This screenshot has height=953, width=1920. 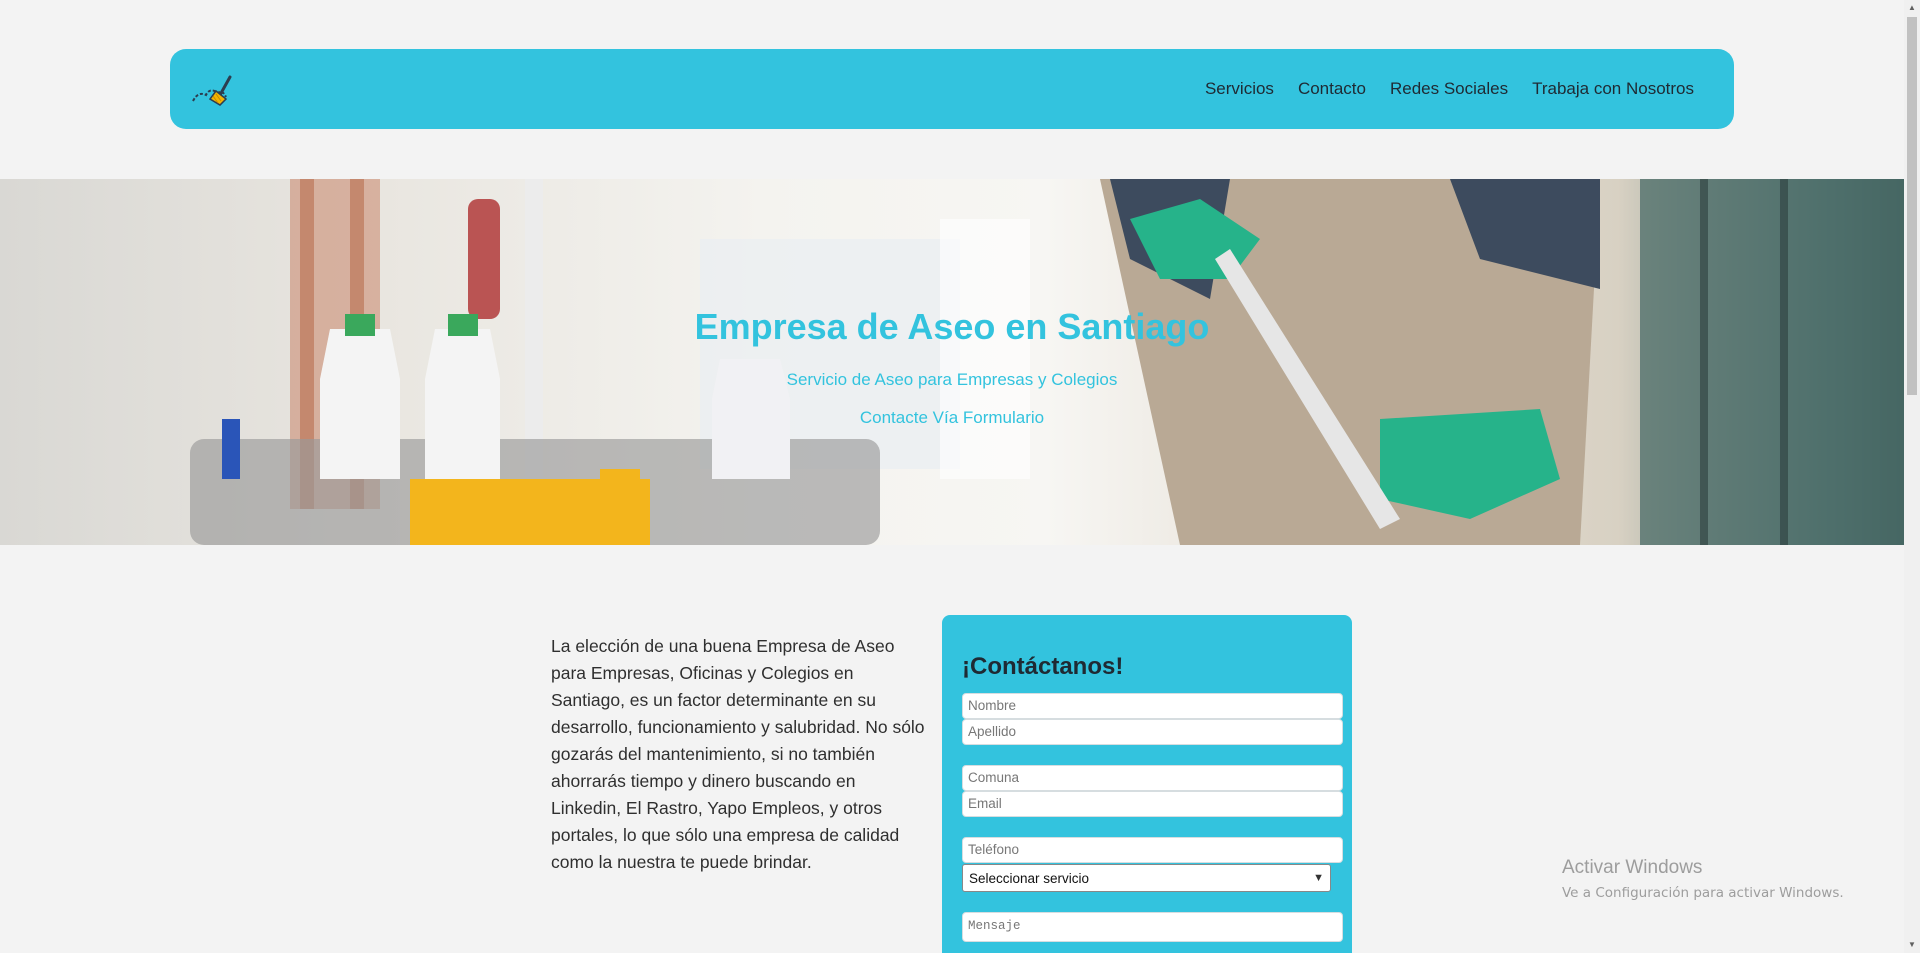 What do you see at coordinates (1043, 666) in the screenshot?
I see `form-title: ¡Contáctanos!` at bounding box center [1043, 666].